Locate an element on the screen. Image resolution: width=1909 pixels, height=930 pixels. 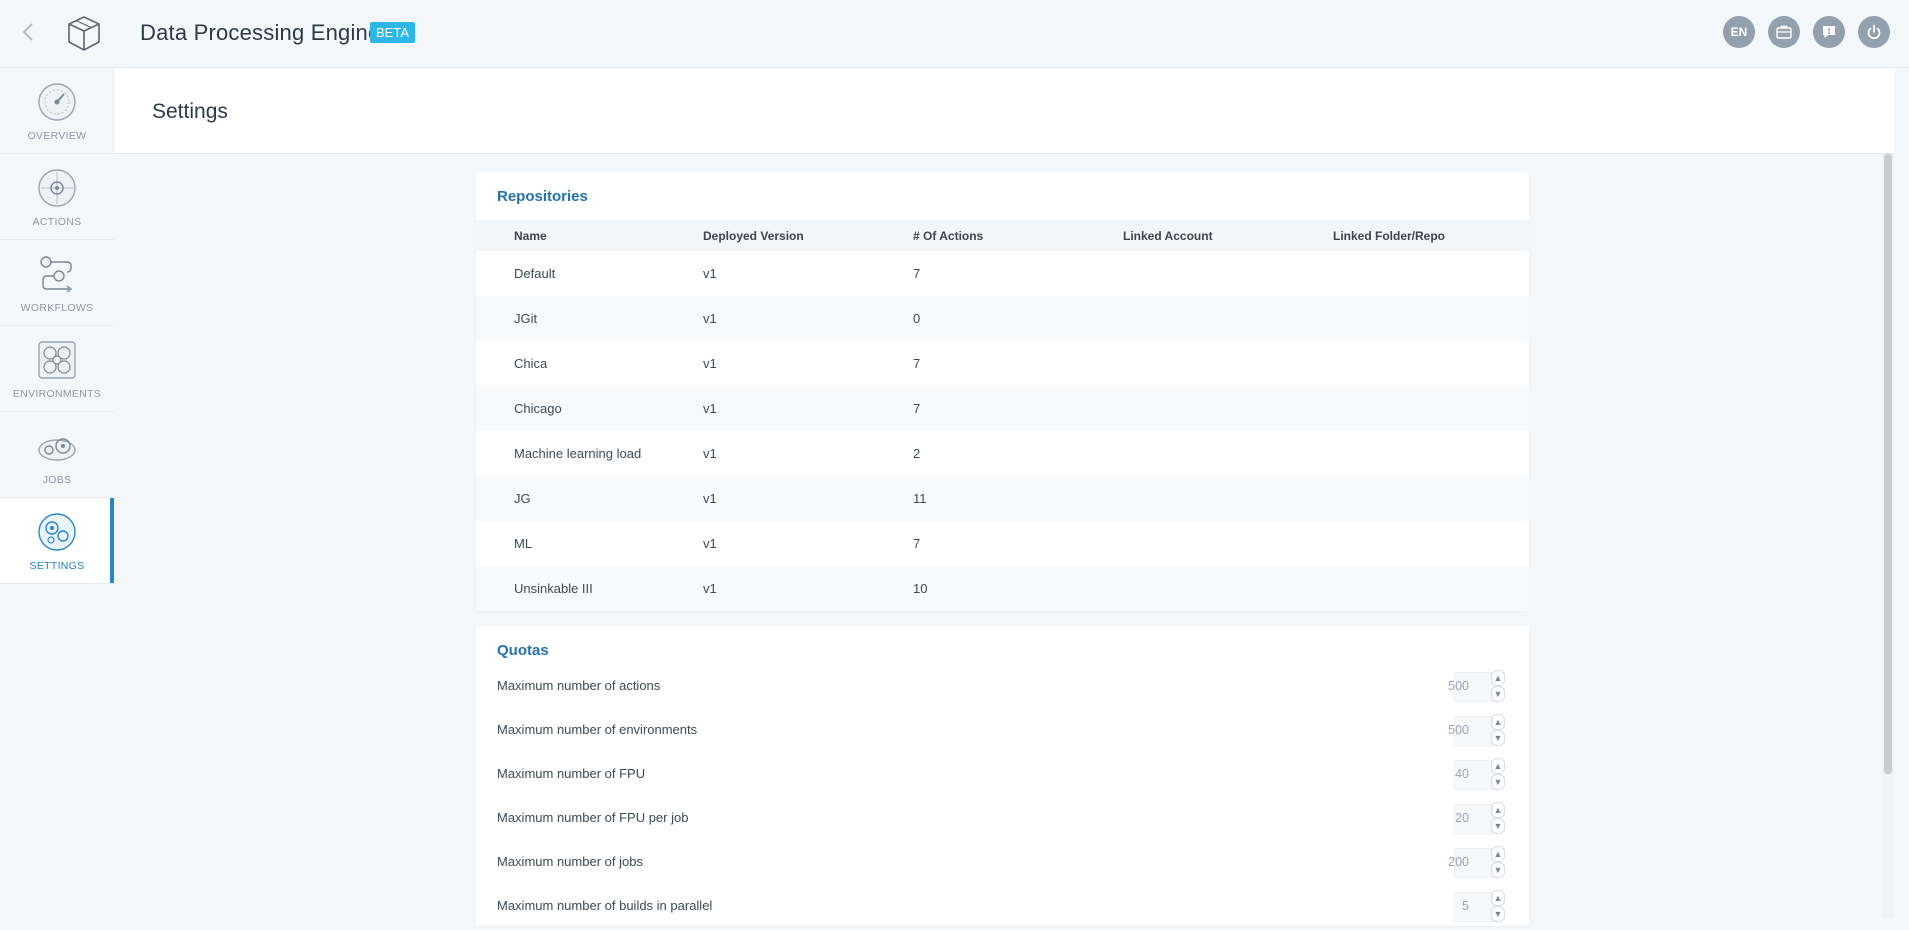
beta-badge: BETA is located at coordinates (392, 32).